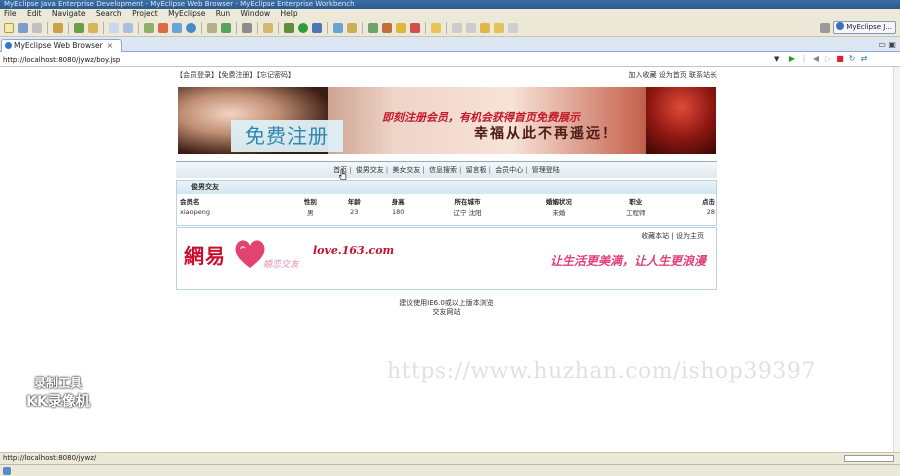  Describe the element at coordinates (353, 250) in the screenshot. I see `love-site-url: love.163.com` at that location.